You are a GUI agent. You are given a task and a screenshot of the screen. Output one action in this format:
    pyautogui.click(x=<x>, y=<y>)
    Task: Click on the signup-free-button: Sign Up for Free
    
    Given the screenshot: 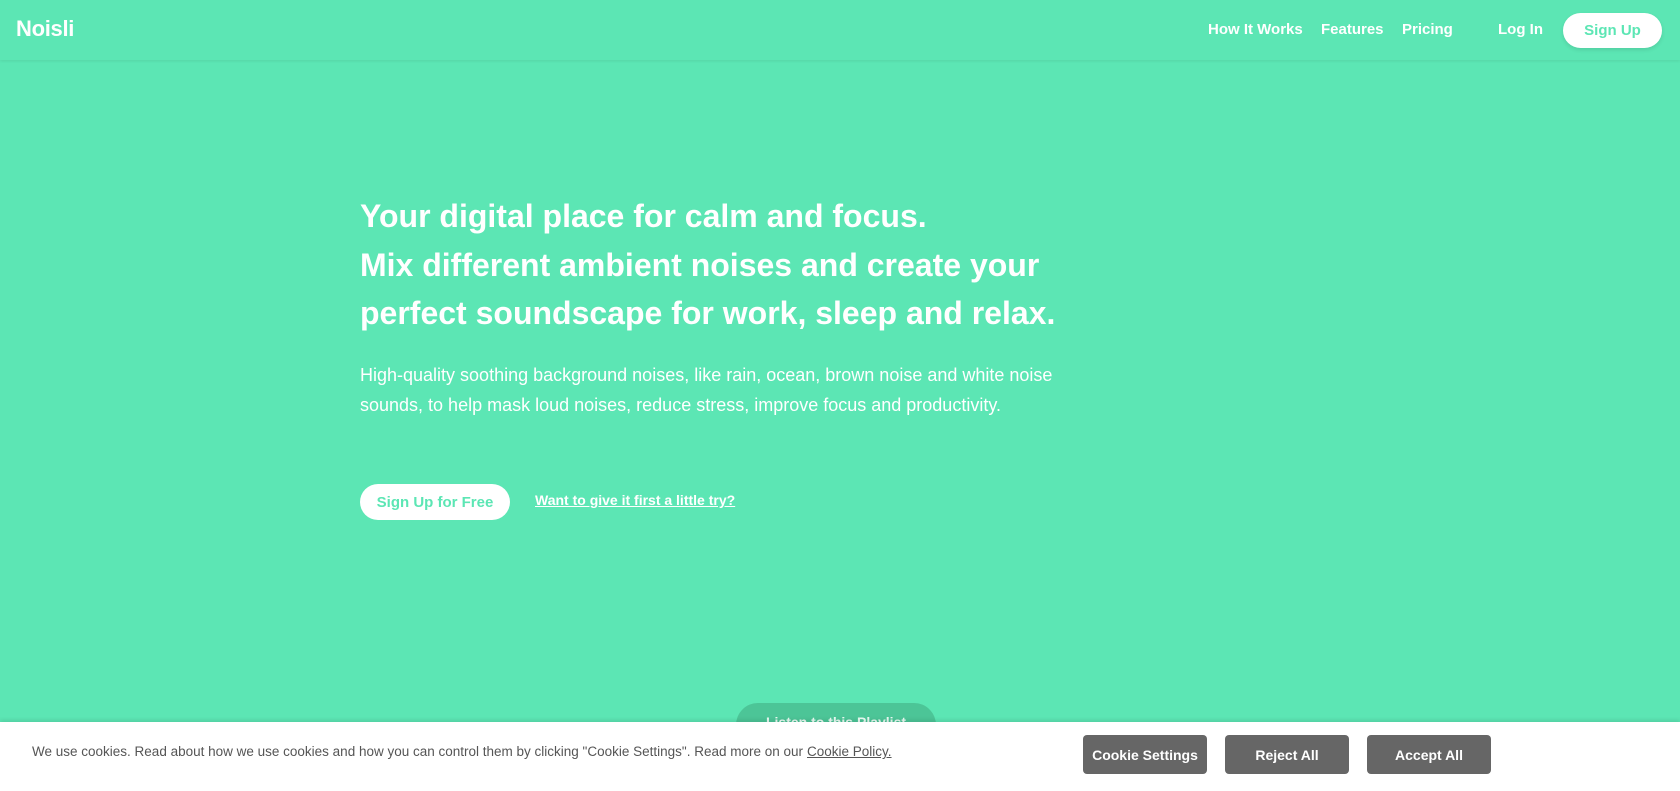 What is the action you would take?
    pyautogui.click(x=435, y=502)
    